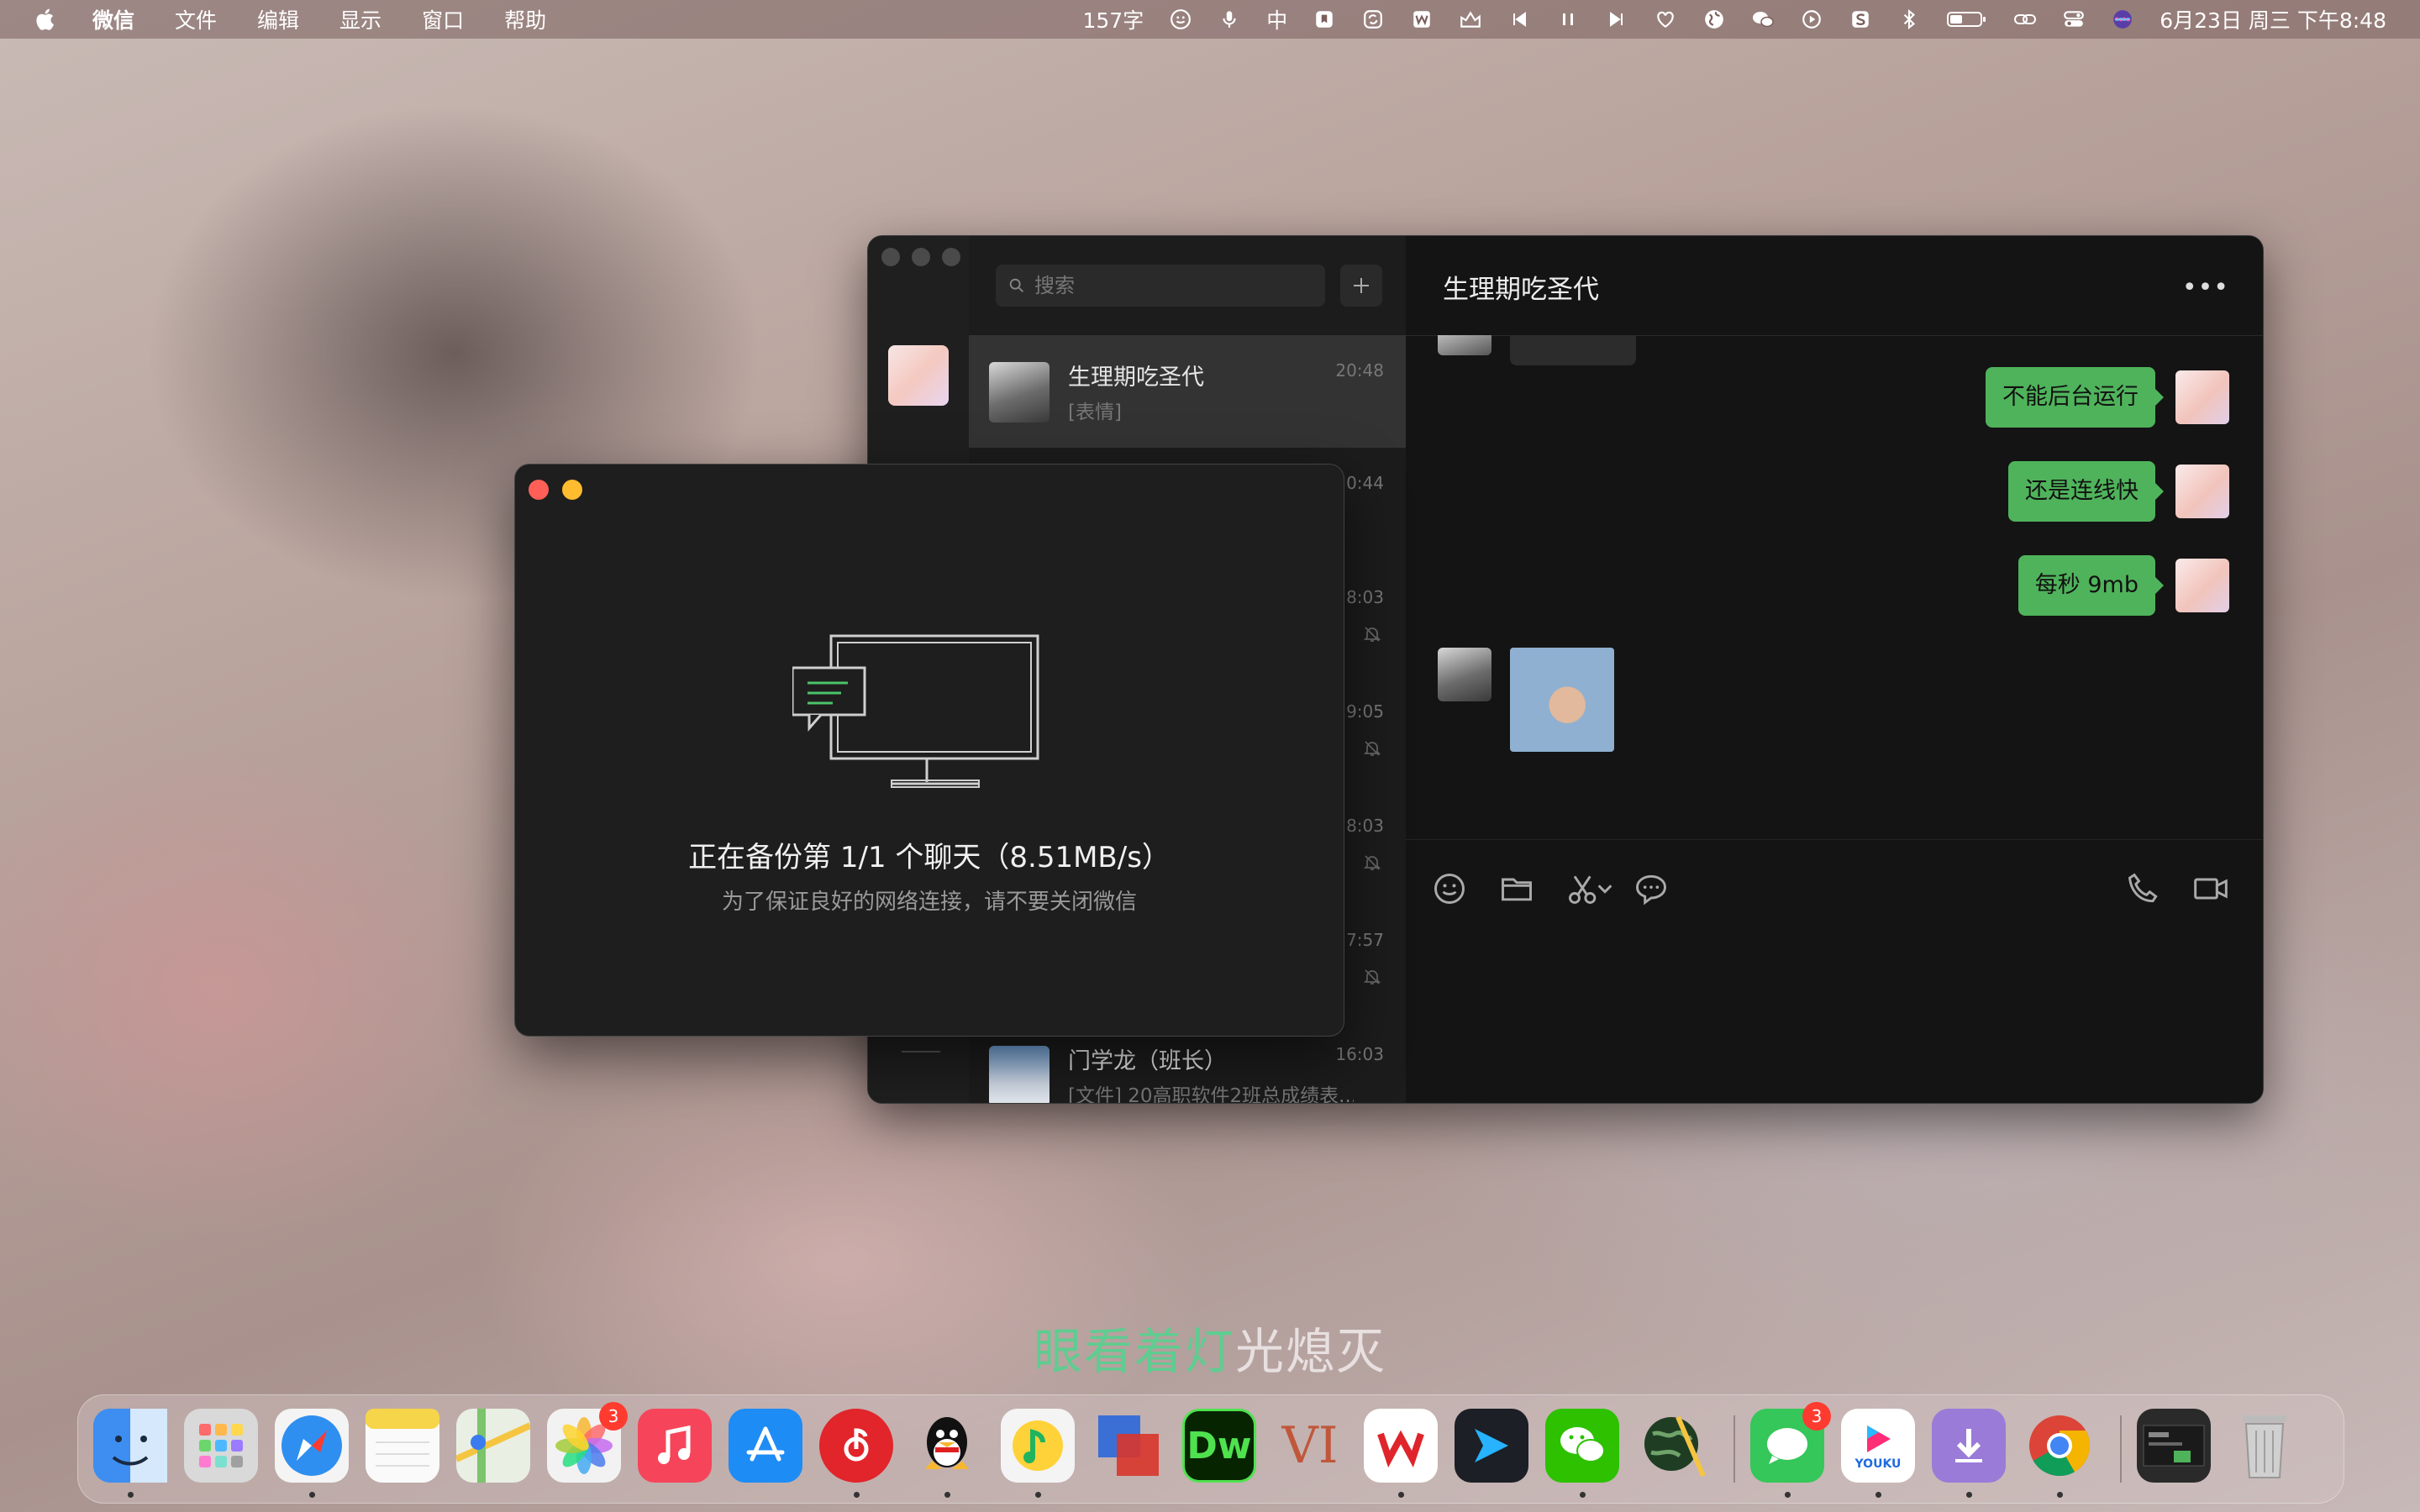  I want to click on dock: 3 Dw VI 3 YOUKU, so click(1210, 1449).